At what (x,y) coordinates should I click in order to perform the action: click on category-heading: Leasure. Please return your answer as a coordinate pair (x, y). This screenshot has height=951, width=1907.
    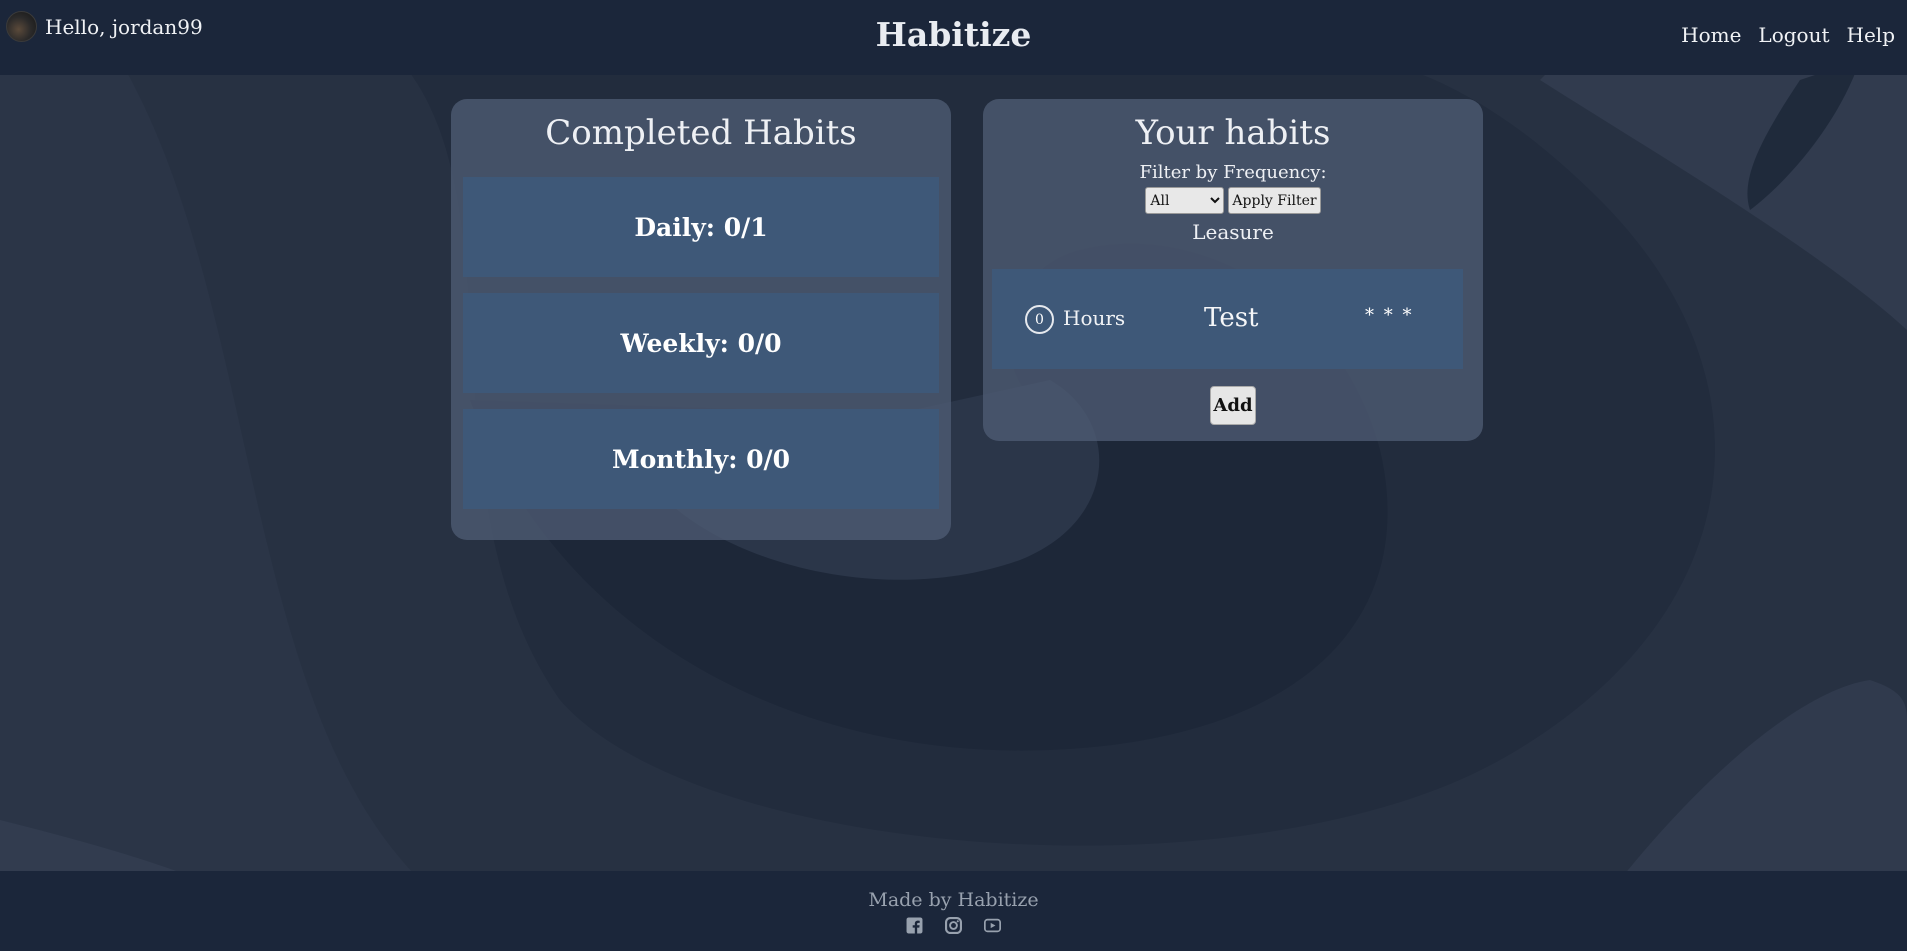
    Looking at the image, I should click on (1233, 232).